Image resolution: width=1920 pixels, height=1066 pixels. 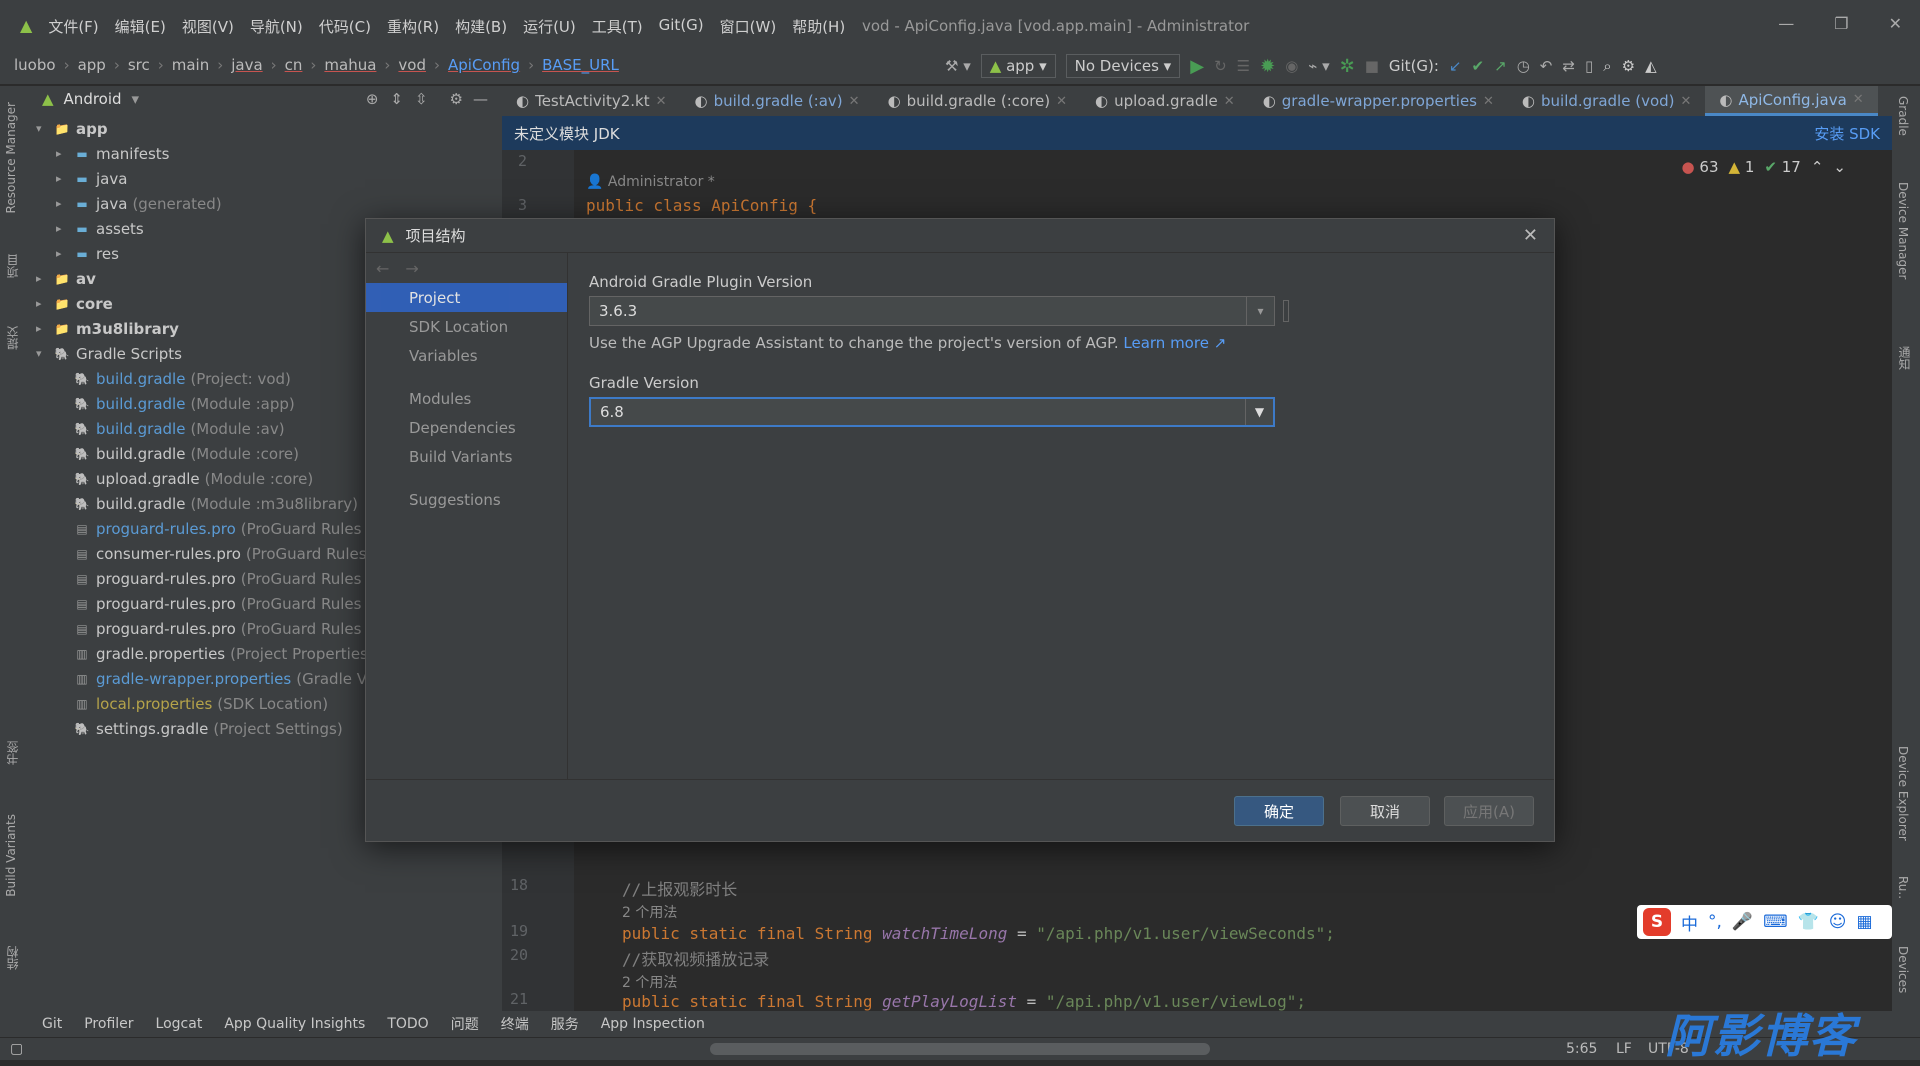 What do you see at coordinates (1455, 66) in the screenshot?
I see `git-update-icon: ↙` at bounding box center [1455, 66].